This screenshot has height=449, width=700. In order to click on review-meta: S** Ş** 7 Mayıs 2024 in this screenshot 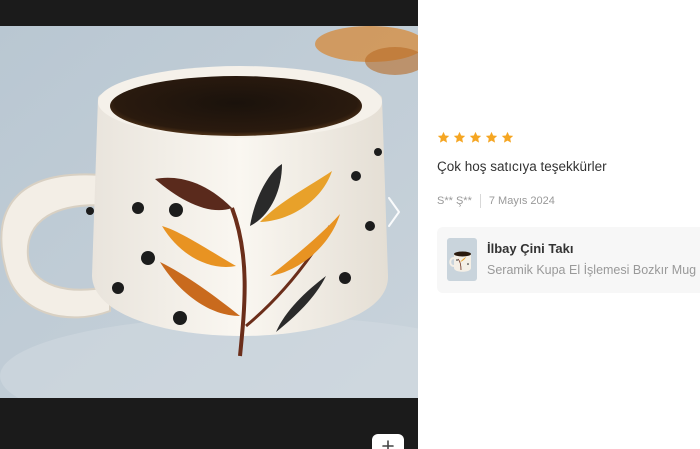, I will do `click(496, 201)`.